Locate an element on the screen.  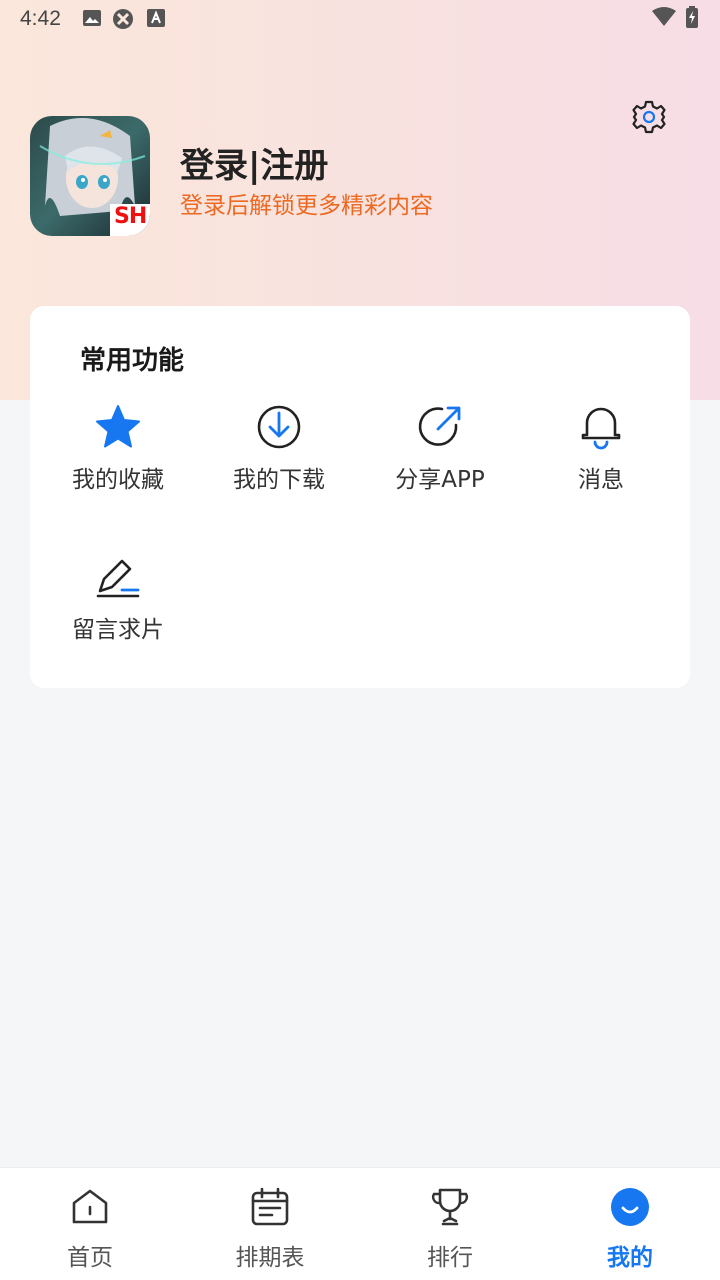
avatar-badge: SH is located at coordinates (130, 216).